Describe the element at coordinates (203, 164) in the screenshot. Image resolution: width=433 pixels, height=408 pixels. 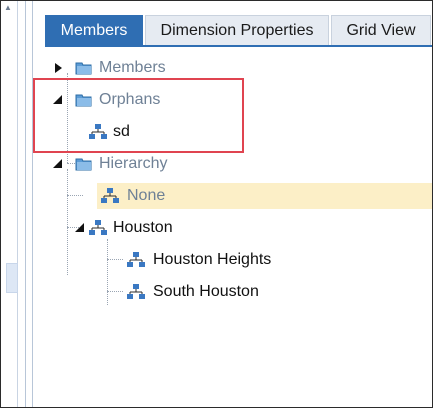
I see `tree-node-hierarchy: Hierarchy` at that location.